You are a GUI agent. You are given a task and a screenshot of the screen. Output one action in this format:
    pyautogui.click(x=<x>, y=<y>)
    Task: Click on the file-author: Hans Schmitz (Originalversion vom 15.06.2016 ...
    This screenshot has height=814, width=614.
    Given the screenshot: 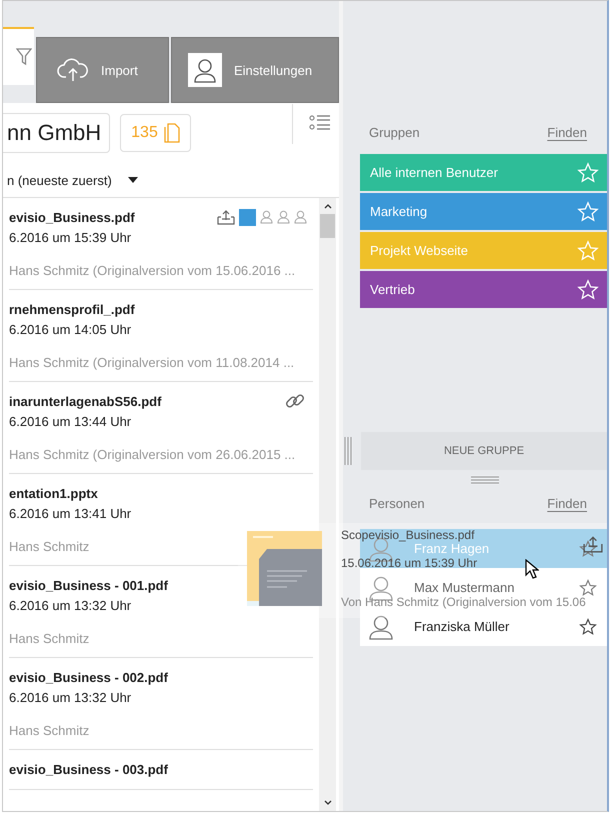 What is the action you would take?
    pyautogui.click(x=152, y=270)
    